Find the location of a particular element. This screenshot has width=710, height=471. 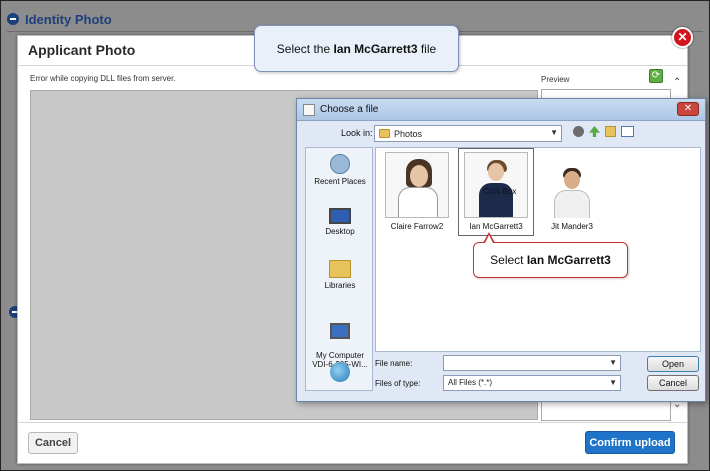

dialog-toolbar is located at coordinates (603, 131).